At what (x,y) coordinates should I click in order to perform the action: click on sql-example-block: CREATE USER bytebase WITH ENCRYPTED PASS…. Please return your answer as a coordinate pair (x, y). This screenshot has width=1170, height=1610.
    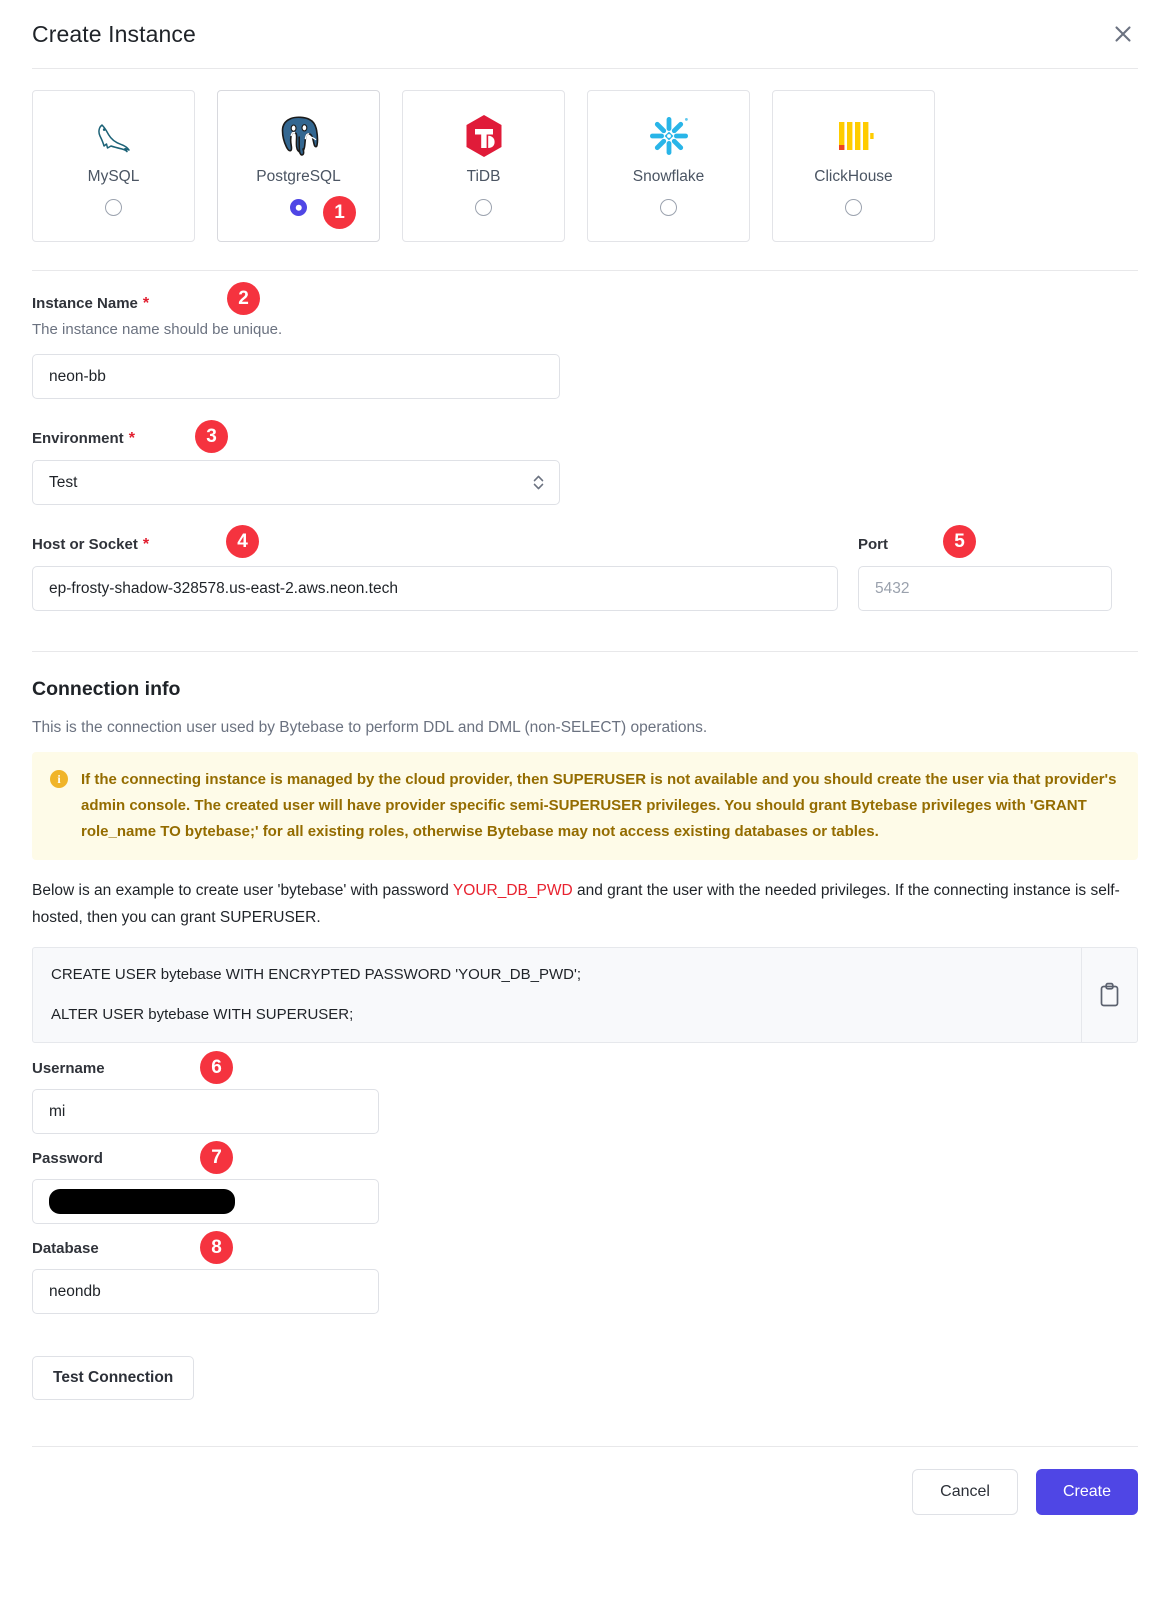
    Looking at the image, I should click on (585, 995).